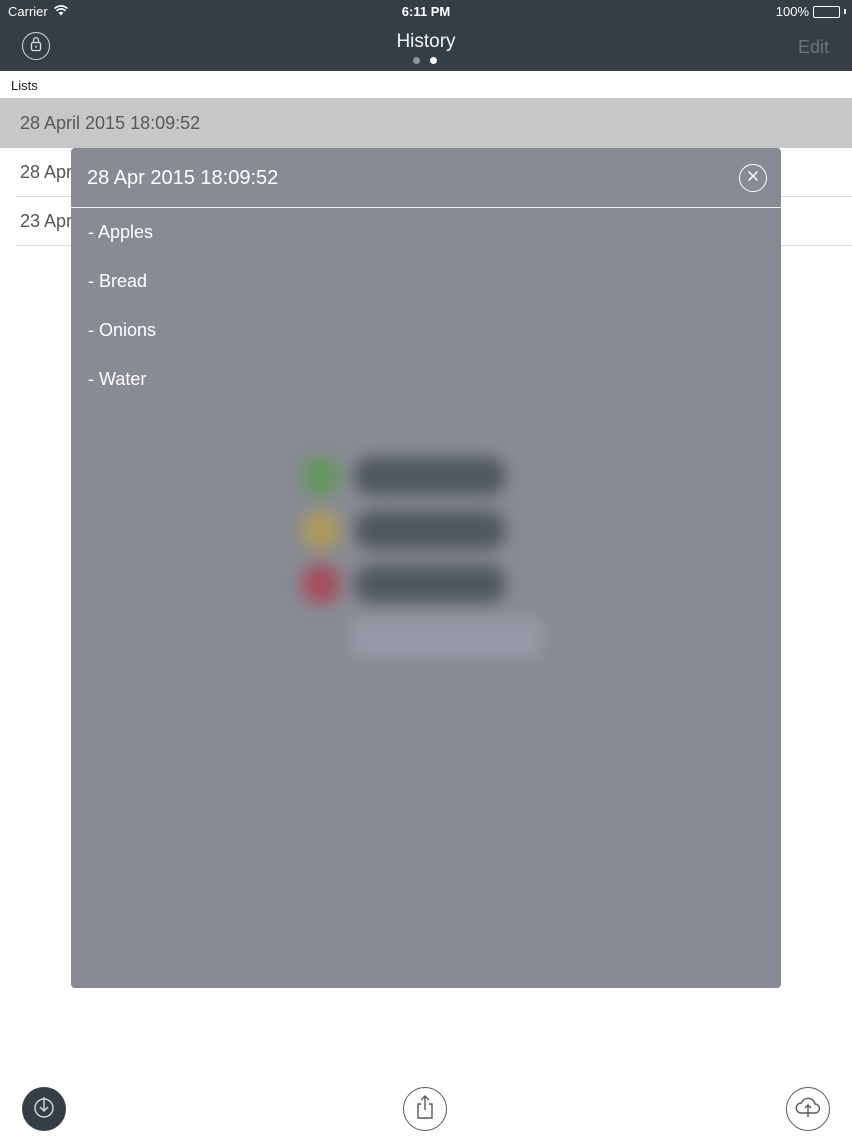  What do you see at coordinates (183, 178) in the screenshot?
I see `popup-title: 28 Apr 2015 18:09:52` at bounding box center [183, 178].